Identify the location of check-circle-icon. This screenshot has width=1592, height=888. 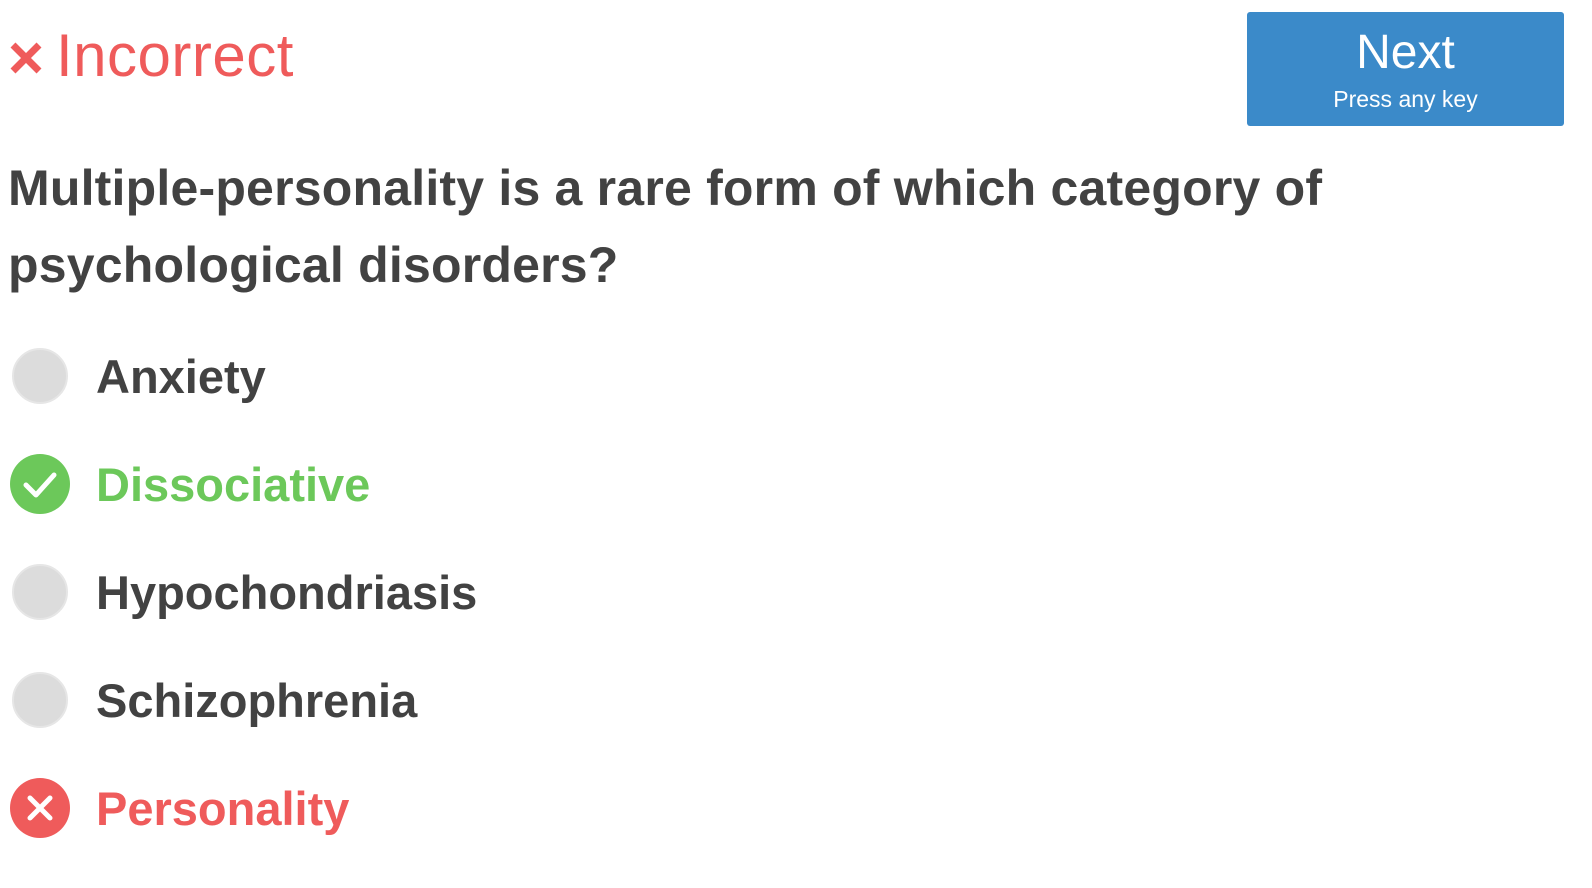
(40, 484).